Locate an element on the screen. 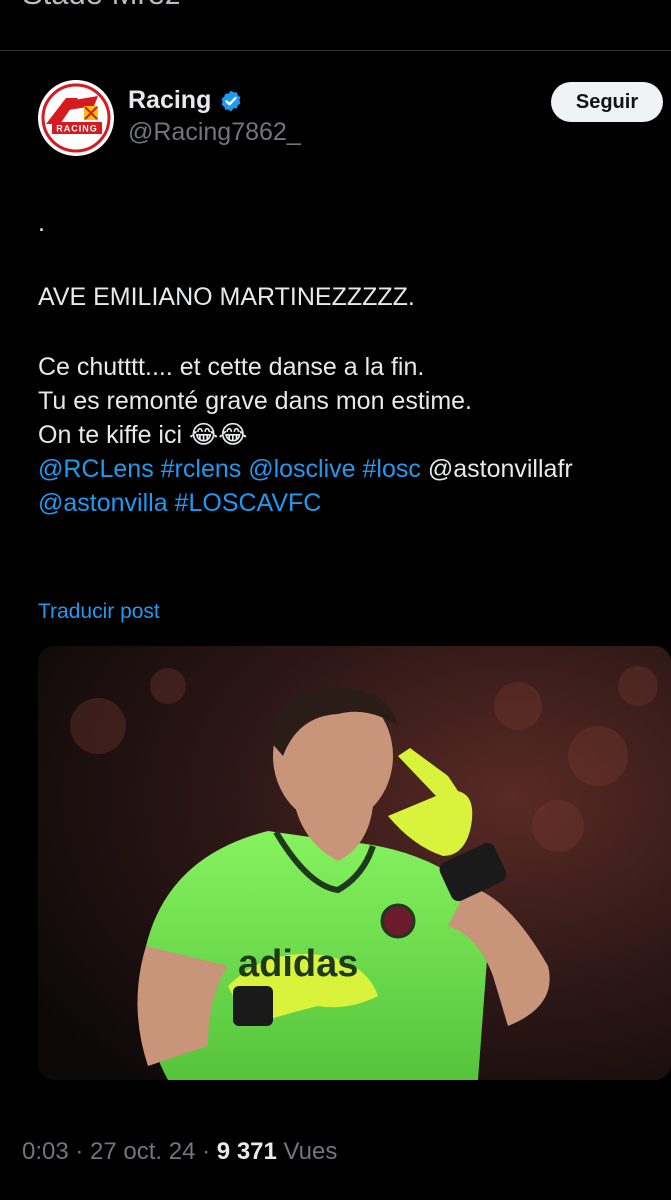 Image resolution: width=671 pixels, height=1200 pixels. divider is located at coordinates (335, 50).